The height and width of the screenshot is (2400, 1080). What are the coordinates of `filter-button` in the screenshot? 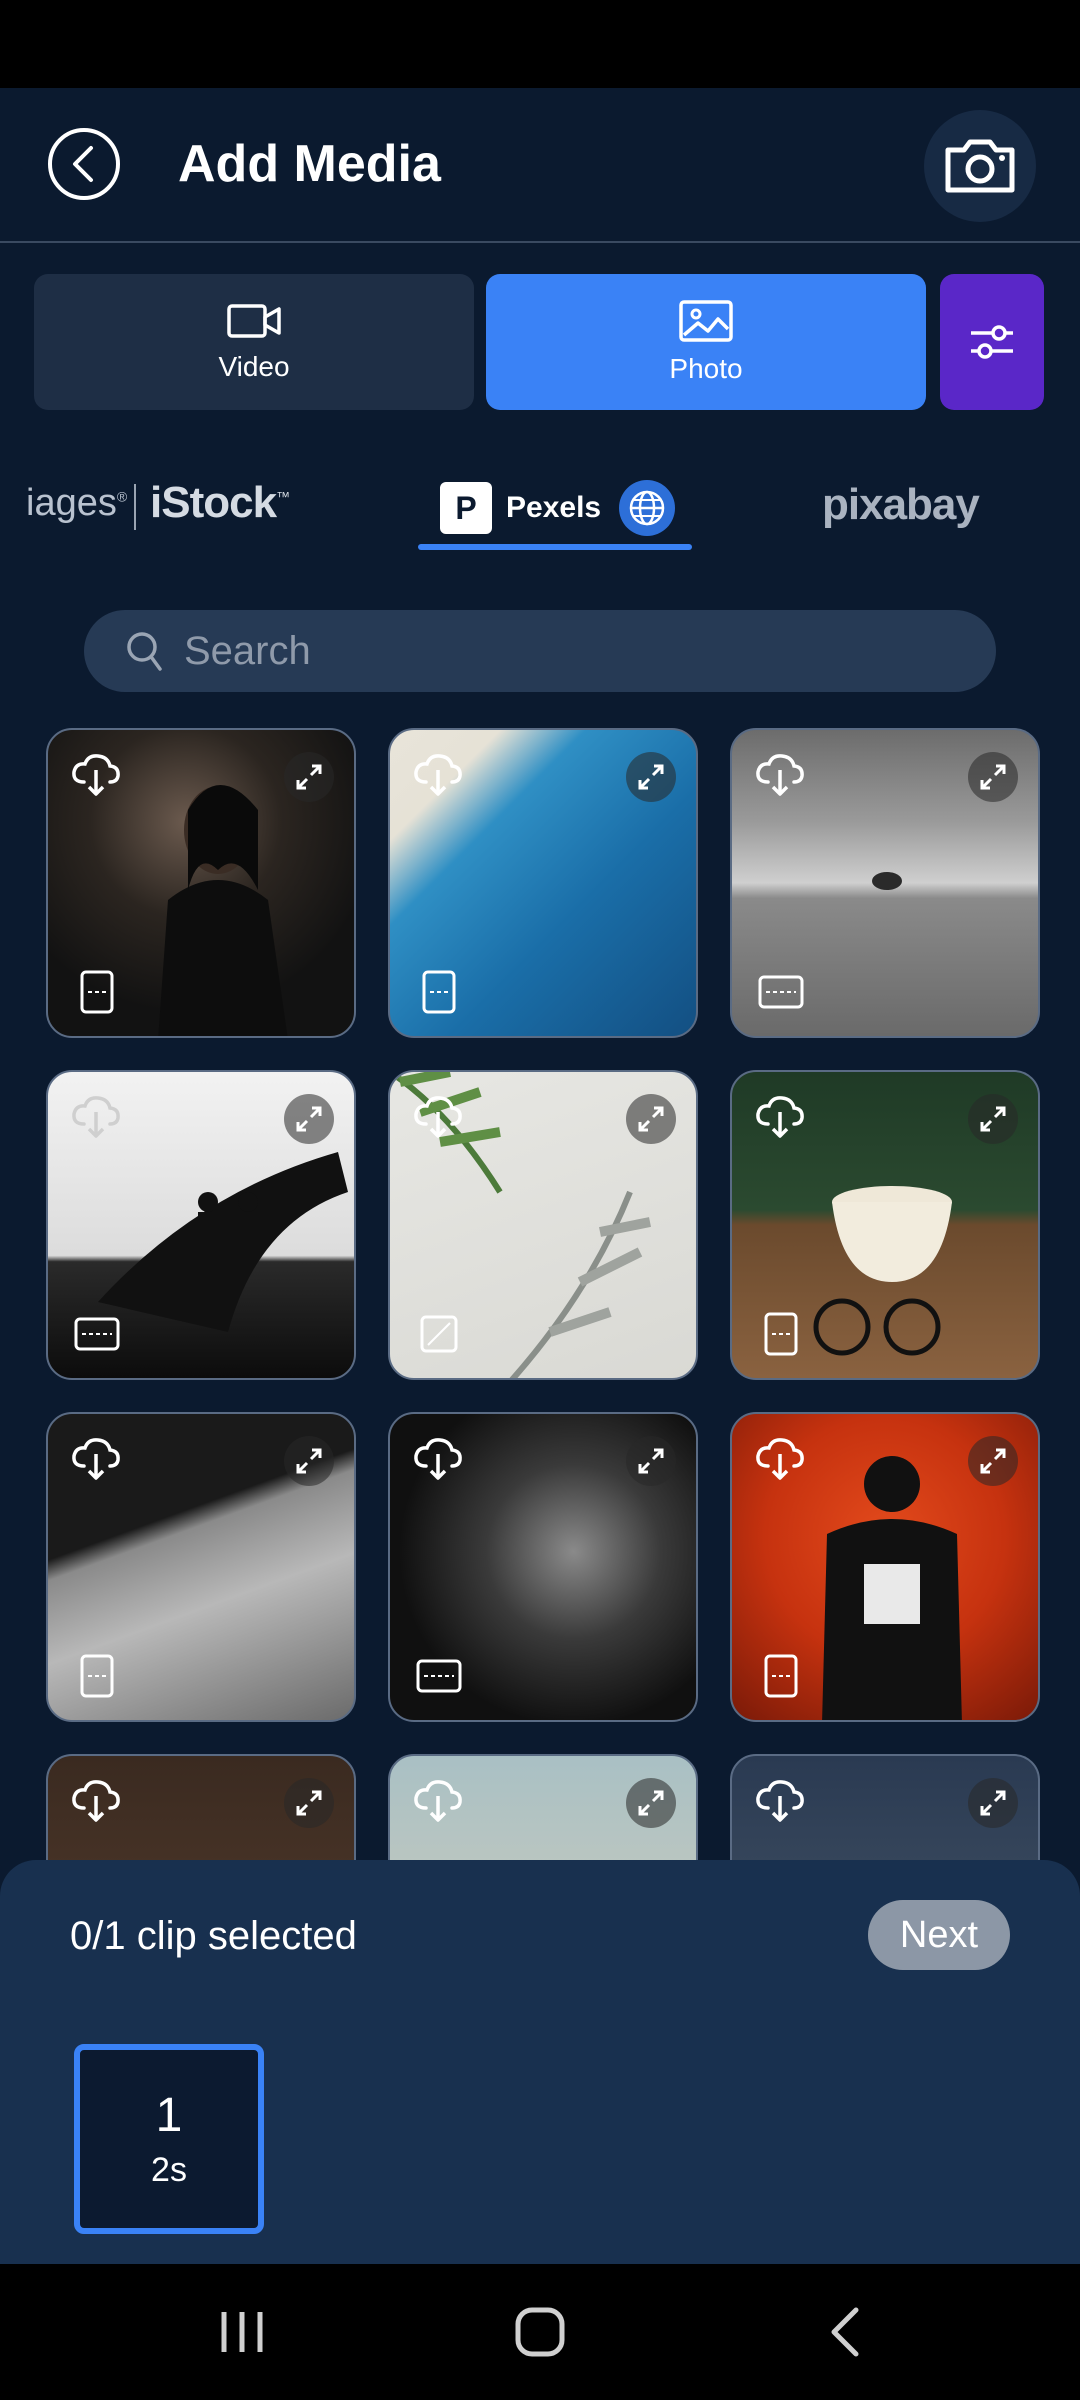 It's located at (992, 342).